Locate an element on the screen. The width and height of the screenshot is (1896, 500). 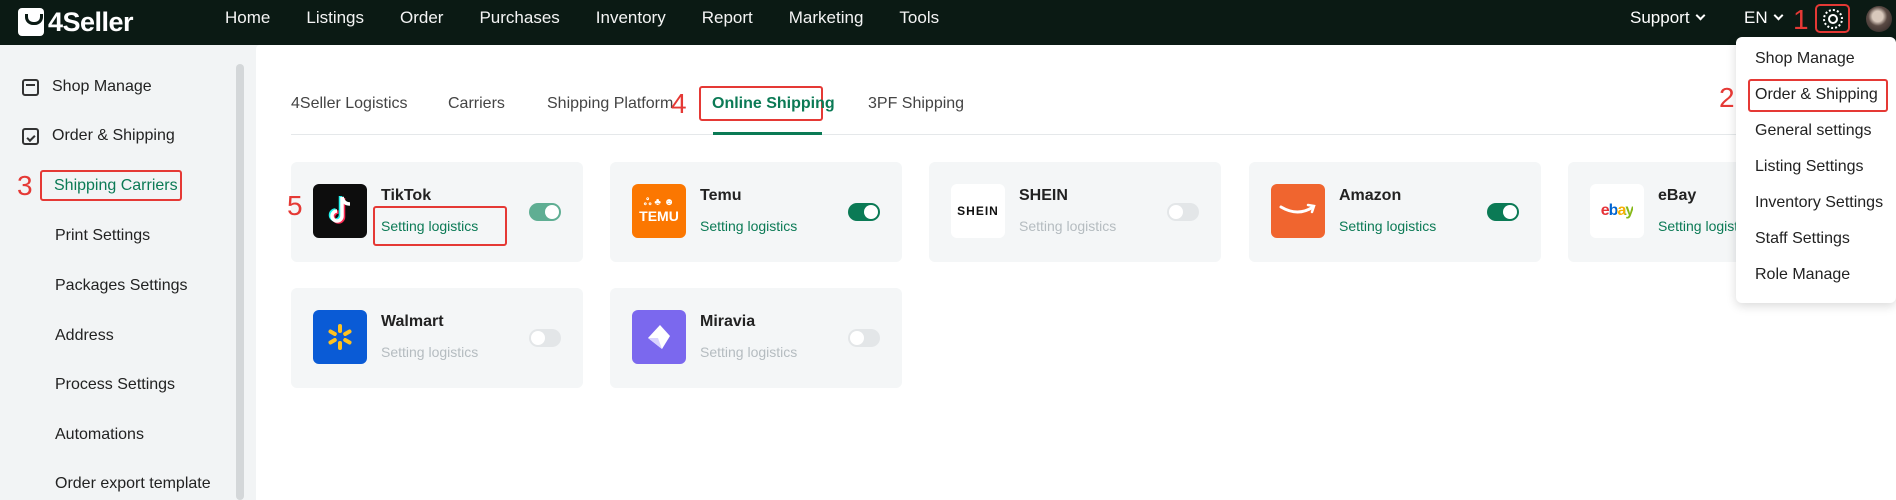
sidebar-section-label: Shop Manage is located at coordinates (102, 86).